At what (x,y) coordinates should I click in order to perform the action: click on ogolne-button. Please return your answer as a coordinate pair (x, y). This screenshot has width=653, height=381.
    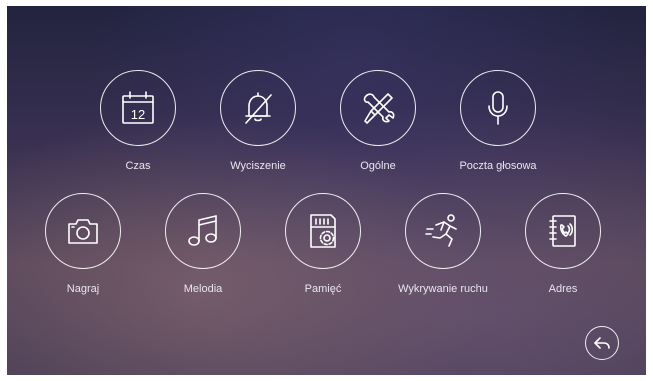
    Looking at the image, I should click on (378, 108).